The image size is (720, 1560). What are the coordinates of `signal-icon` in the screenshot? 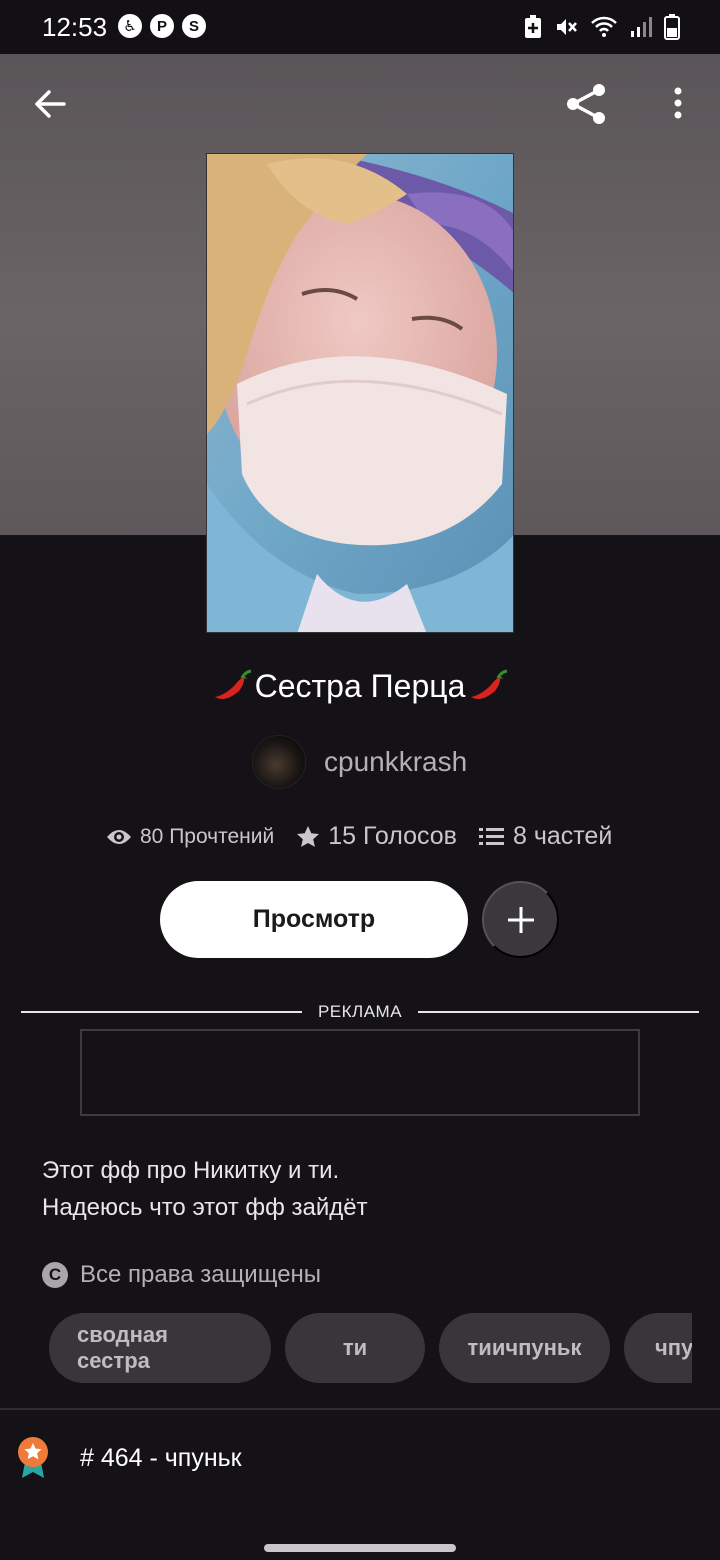 It's located at (641, 27).